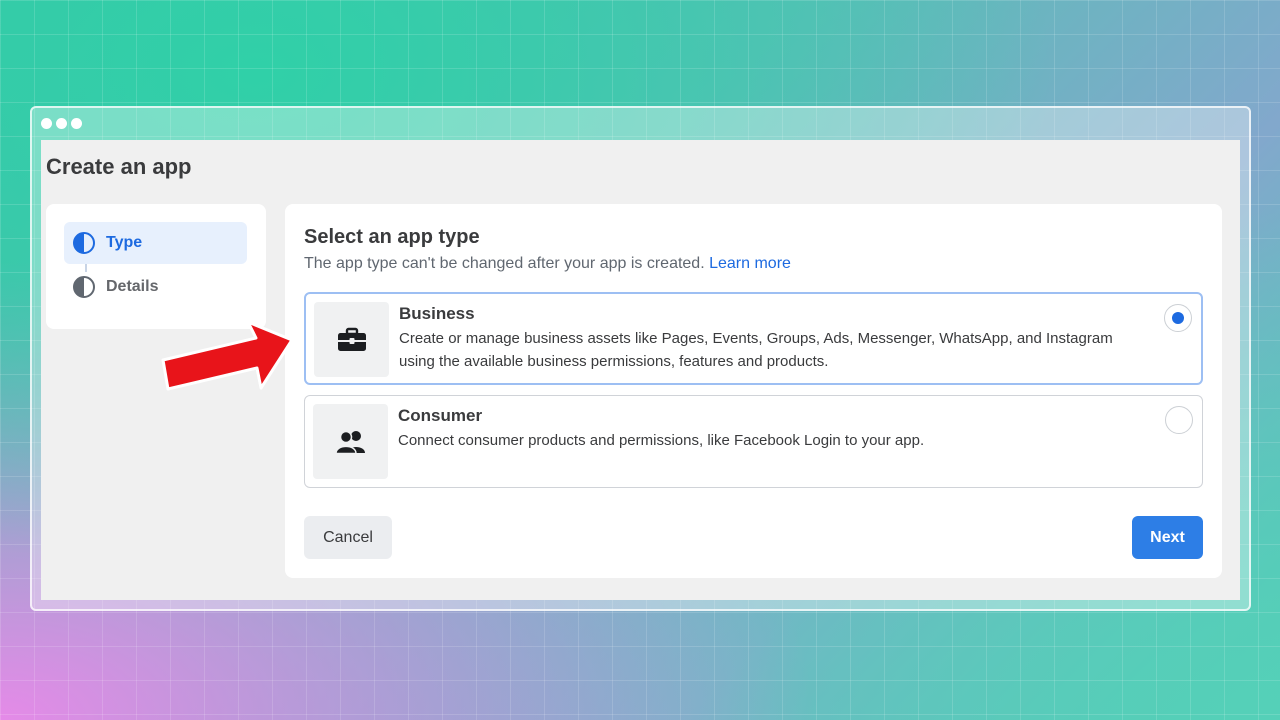  Describe the element at coordinates (1167, 537) in the screenshot. I see `next-button: Next` at that location.